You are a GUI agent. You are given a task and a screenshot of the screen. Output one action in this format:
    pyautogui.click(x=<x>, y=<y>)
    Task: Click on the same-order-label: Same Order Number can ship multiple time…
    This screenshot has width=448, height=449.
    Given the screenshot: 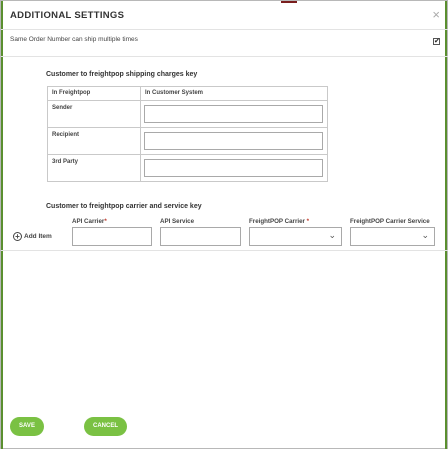 What is the action you would take?
    pyautogui.click(x=74, y=39)
    